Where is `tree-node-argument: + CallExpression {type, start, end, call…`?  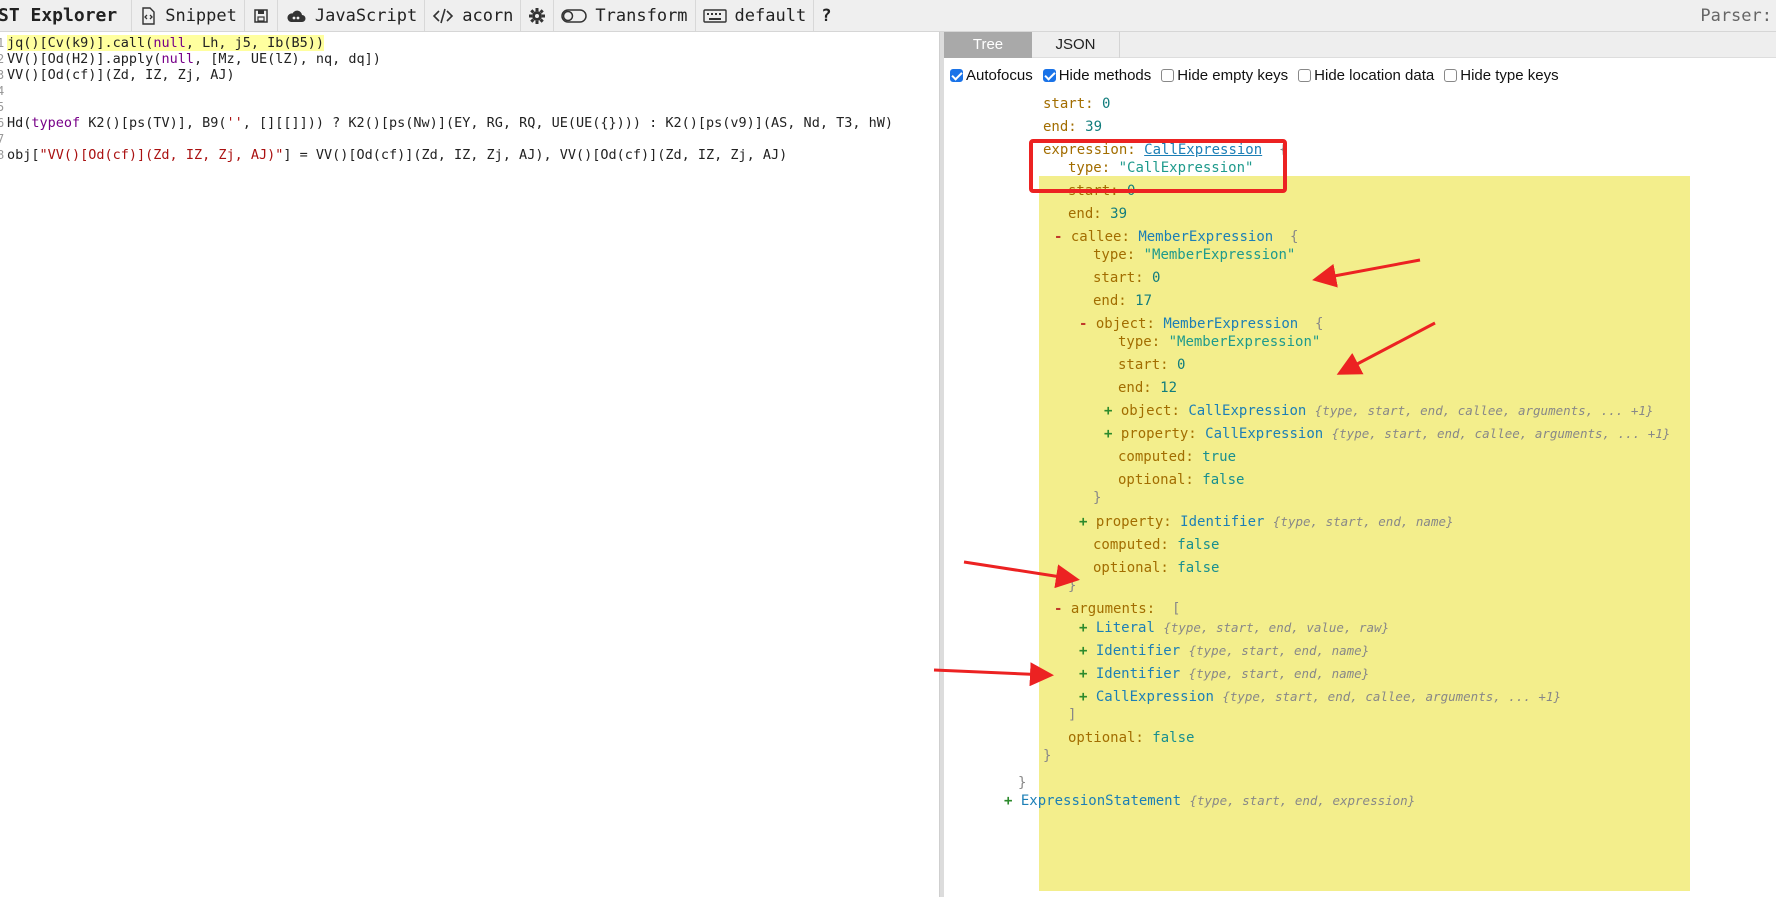
tree-node-argument: + CallExpression {type, start, end, call… is located at coordinates (1320, 697).